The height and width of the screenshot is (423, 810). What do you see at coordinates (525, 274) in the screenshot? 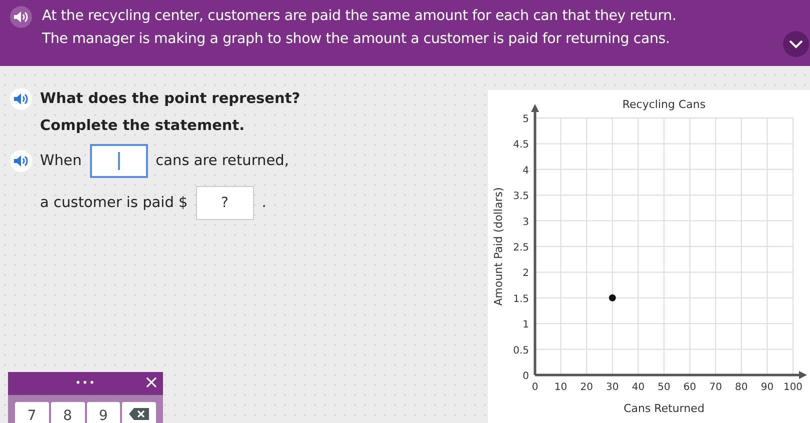
I see `y-tick-label: 2` at bounding box center [525, 274].